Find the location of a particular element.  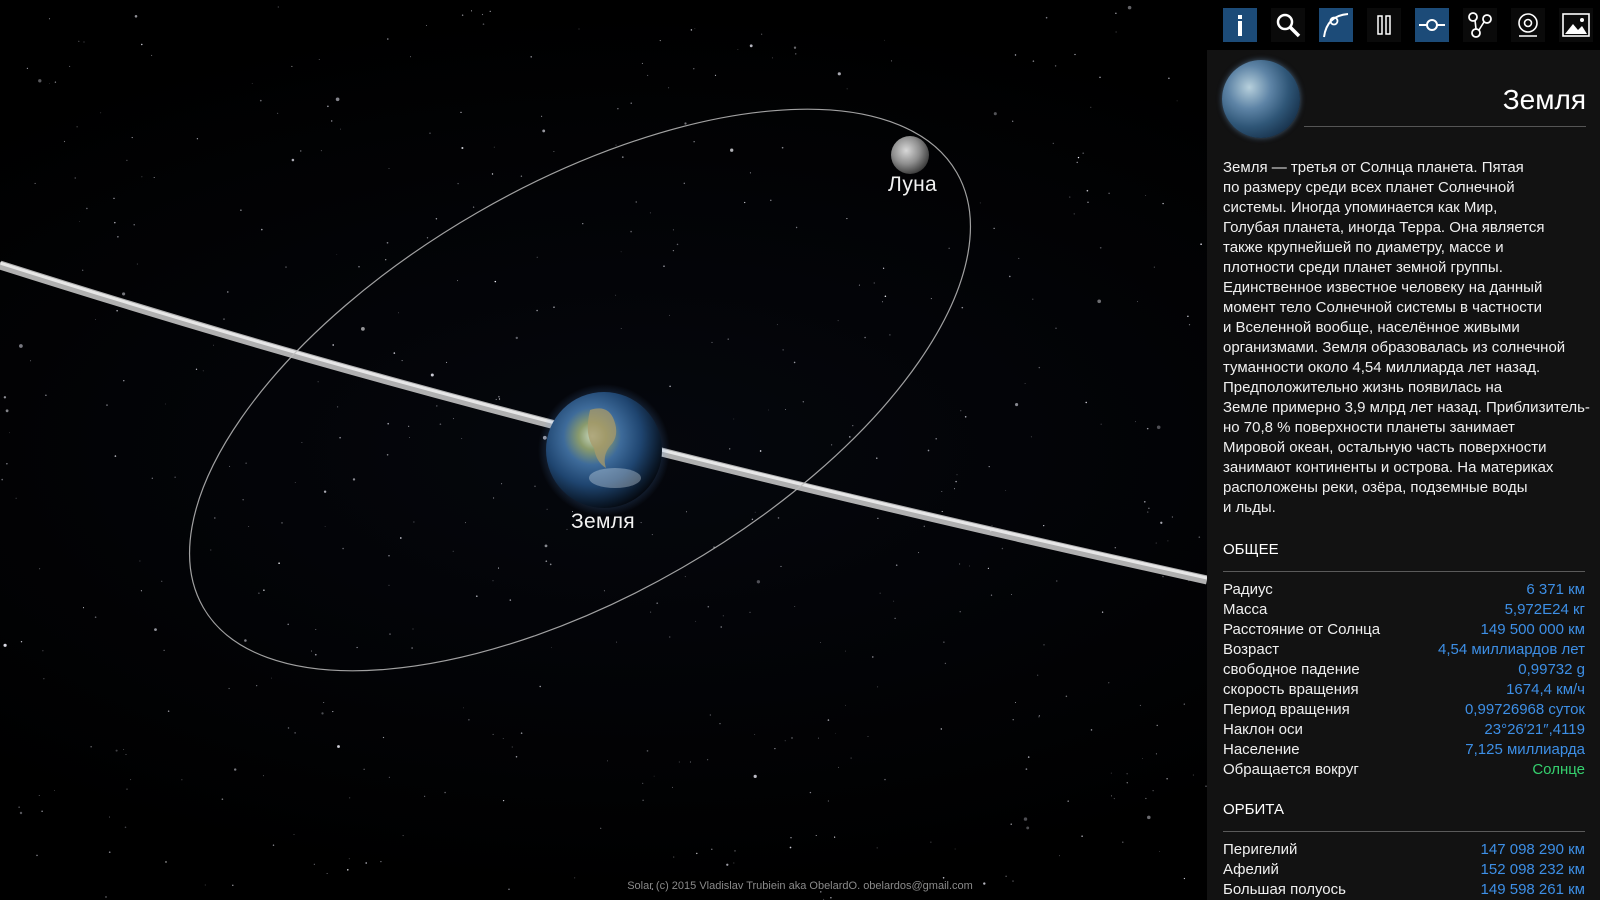

link-node-icon is located at coordinates (1432, 25).